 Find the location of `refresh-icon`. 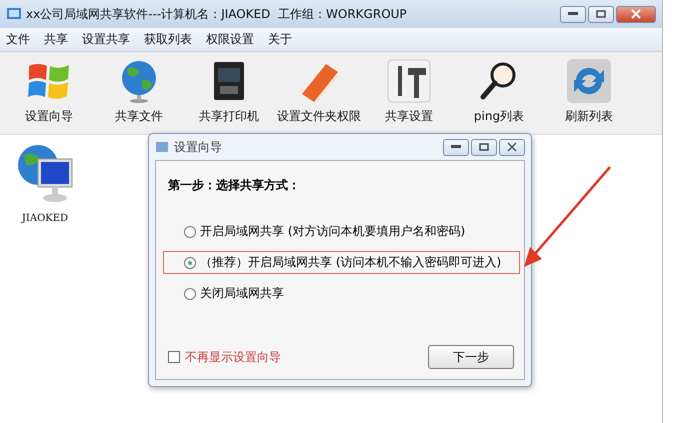

refresh-icon is located at coordinates (589, 81).